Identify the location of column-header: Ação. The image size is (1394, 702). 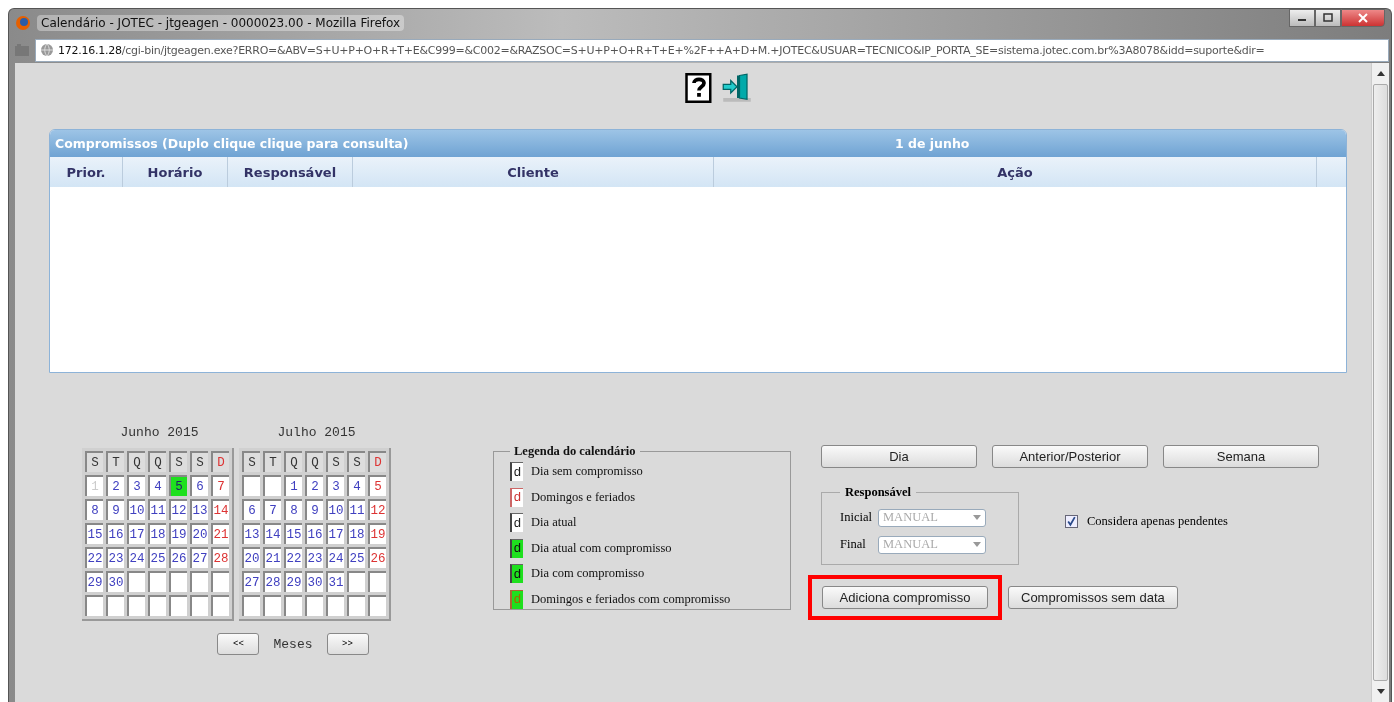
(1015, 172).